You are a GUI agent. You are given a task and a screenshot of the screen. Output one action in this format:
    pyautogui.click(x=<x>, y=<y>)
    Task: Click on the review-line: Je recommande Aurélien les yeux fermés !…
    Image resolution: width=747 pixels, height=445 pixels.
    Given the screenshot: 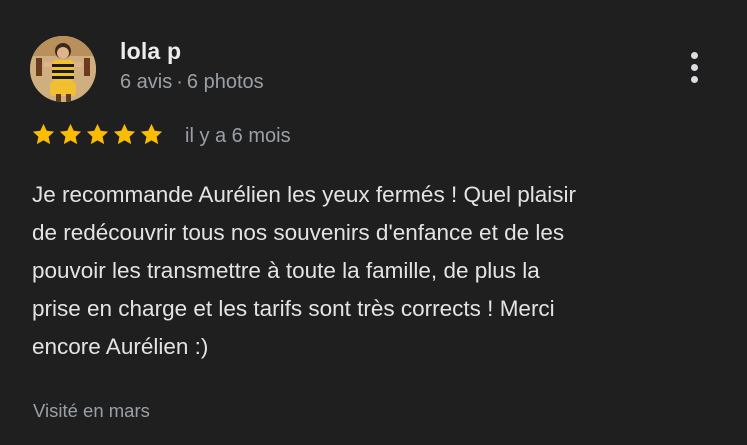 What is the action you would take?
    pyautogui.click(x=304, y=194)
    